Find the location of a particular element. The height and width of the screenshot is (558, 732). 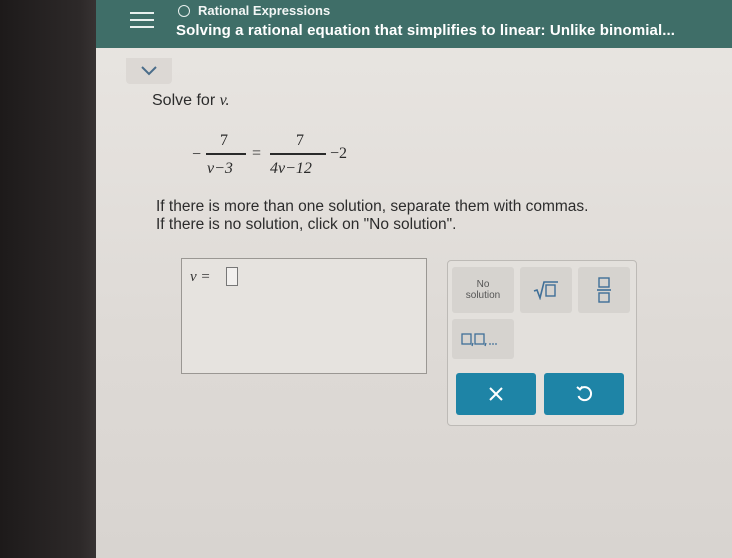

problem-prompt: Solve for v. is located at coordinates (191, 101).